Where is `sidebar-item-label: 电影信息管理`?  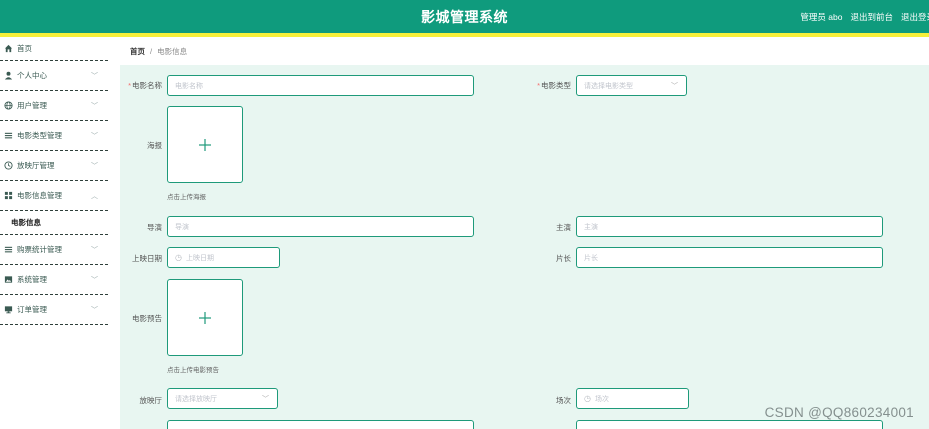
sidebar-item-label: 电影信息管理 is located at coordinates (39, 195).